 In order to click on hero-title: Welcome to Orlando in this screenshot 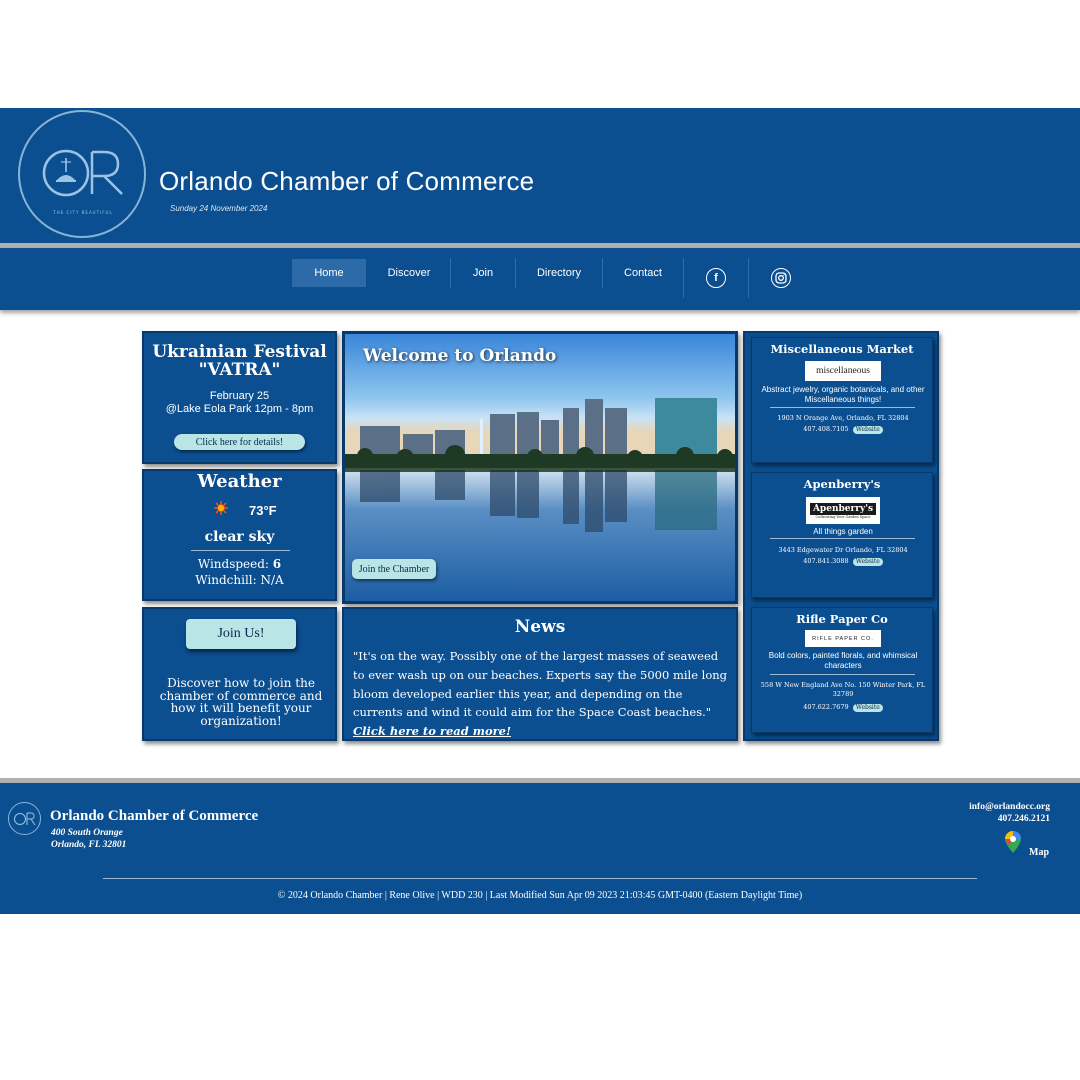, I will do `click(460, 356)`.